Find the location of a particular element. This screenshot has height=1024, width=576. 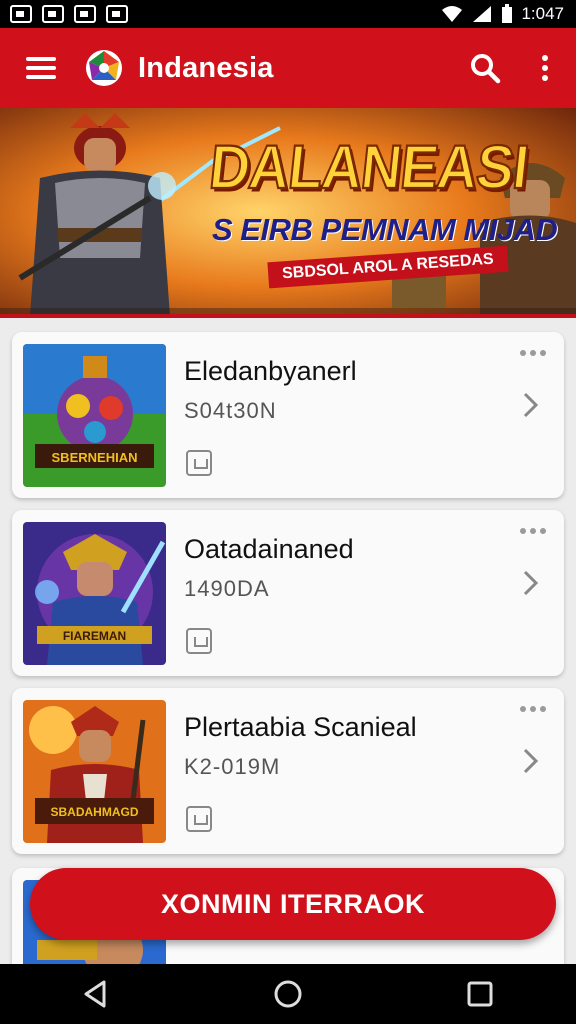

image-notification-icon is located at coordinates (53, 14).